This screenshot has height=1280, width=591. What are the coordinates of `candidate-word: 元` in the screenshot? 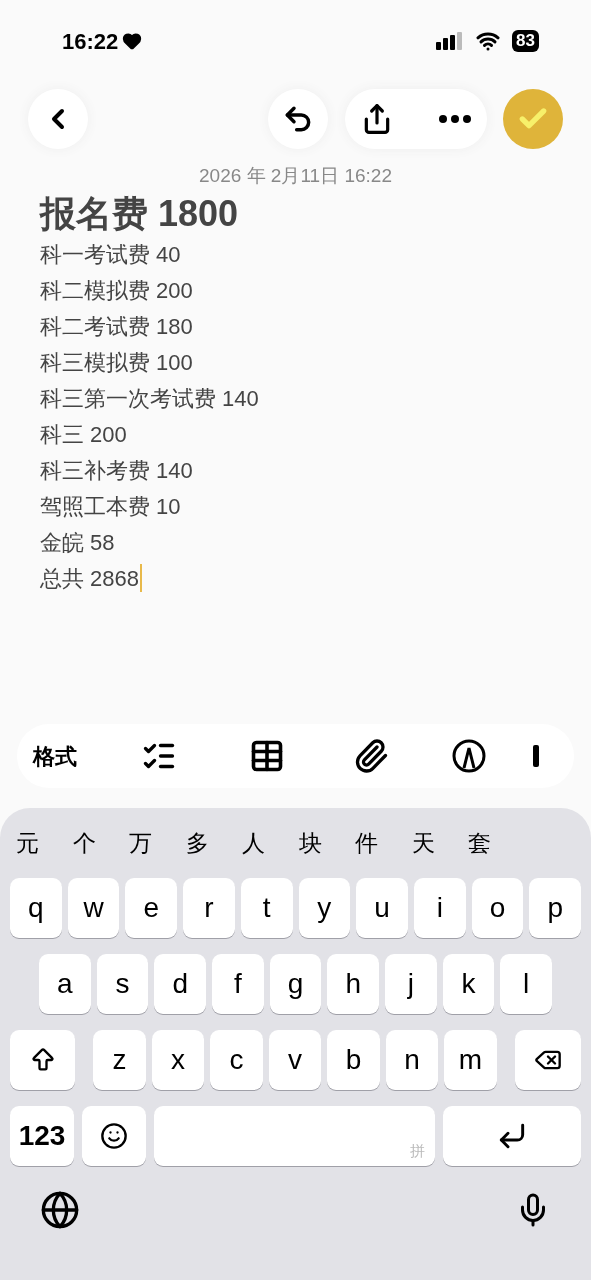 It's located at (38, 843).